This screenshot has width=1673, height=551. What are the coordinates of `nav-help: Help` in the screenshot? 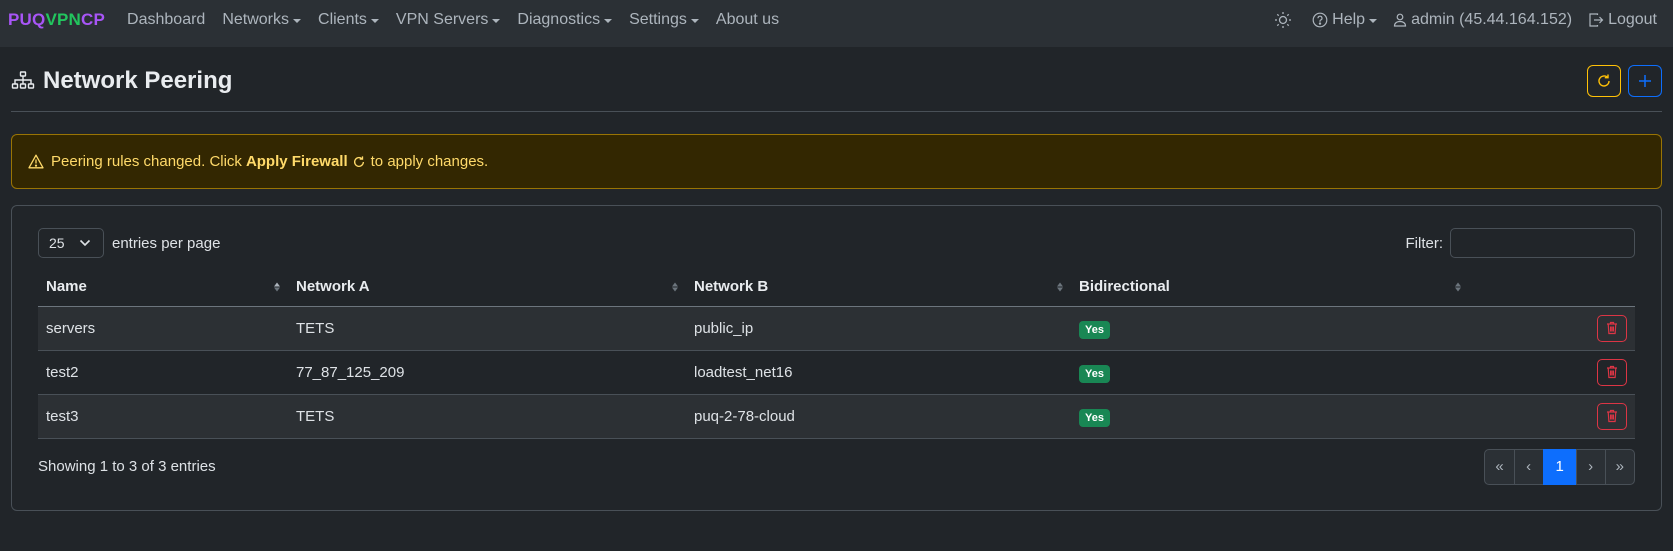 It's located at (1345, 19).